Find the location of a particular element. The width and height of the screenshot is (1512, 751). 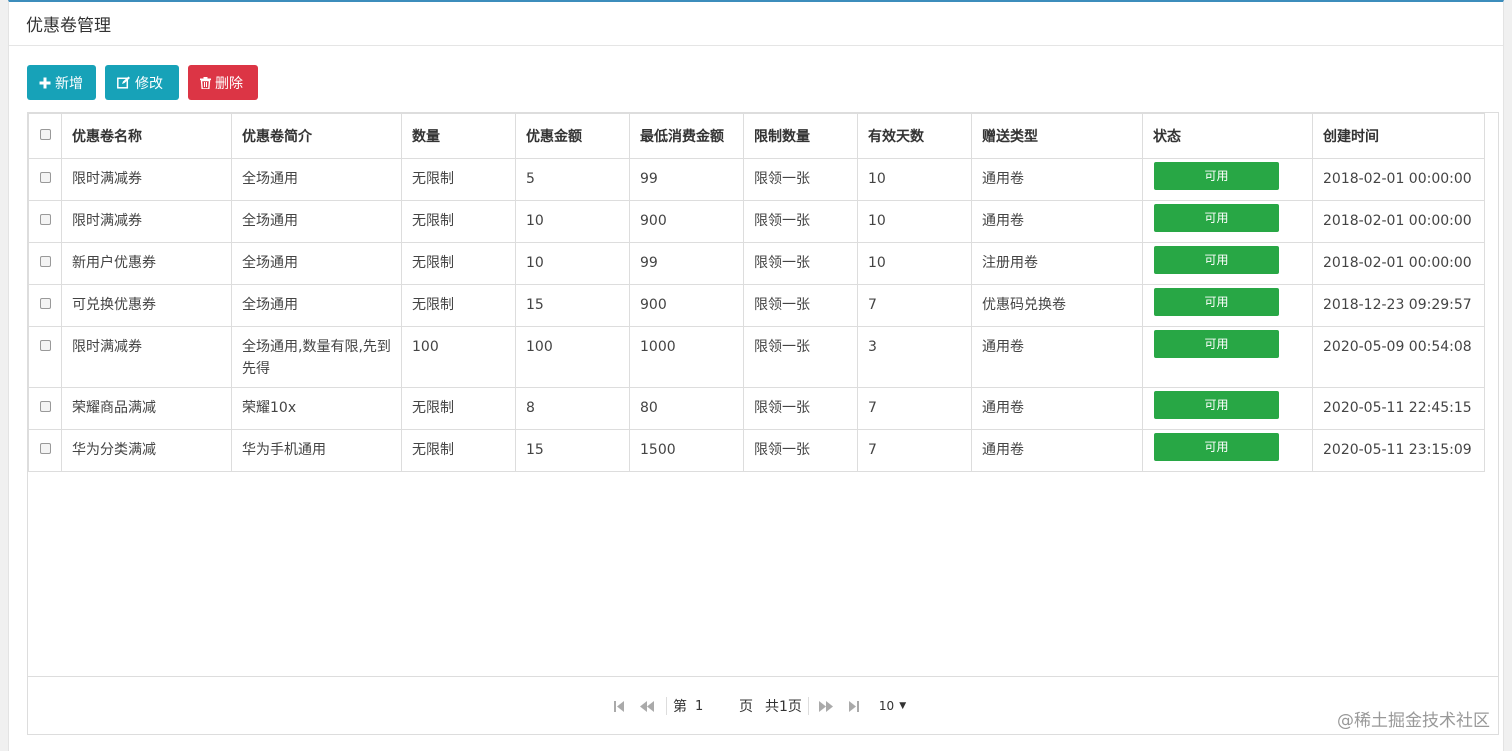

next-page-icon is located at coordinates (826, 706).